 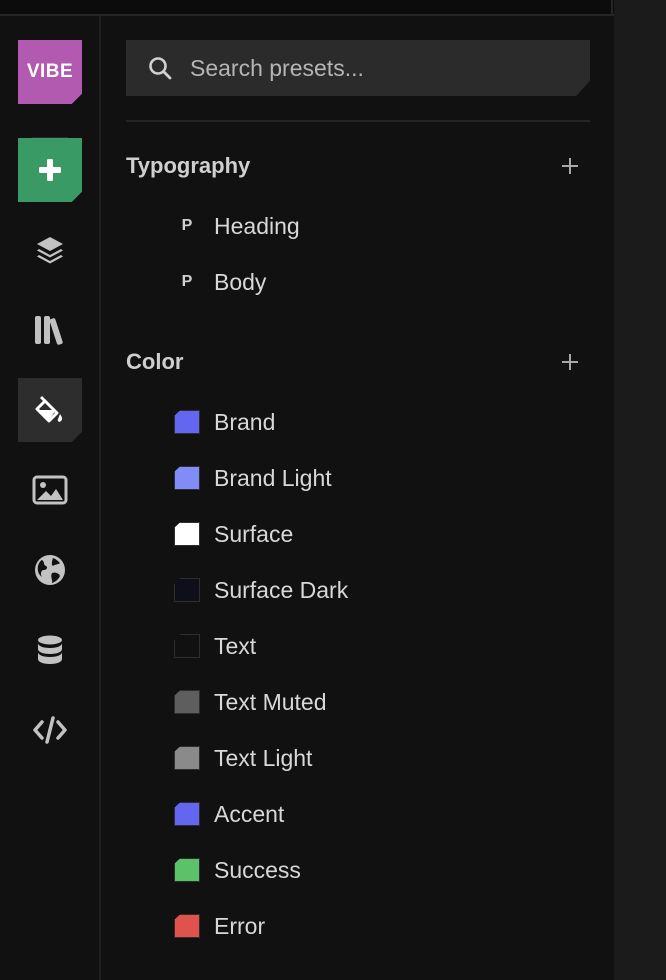 I want to click on preset-label: Text Light, so click(x=263, y=757).